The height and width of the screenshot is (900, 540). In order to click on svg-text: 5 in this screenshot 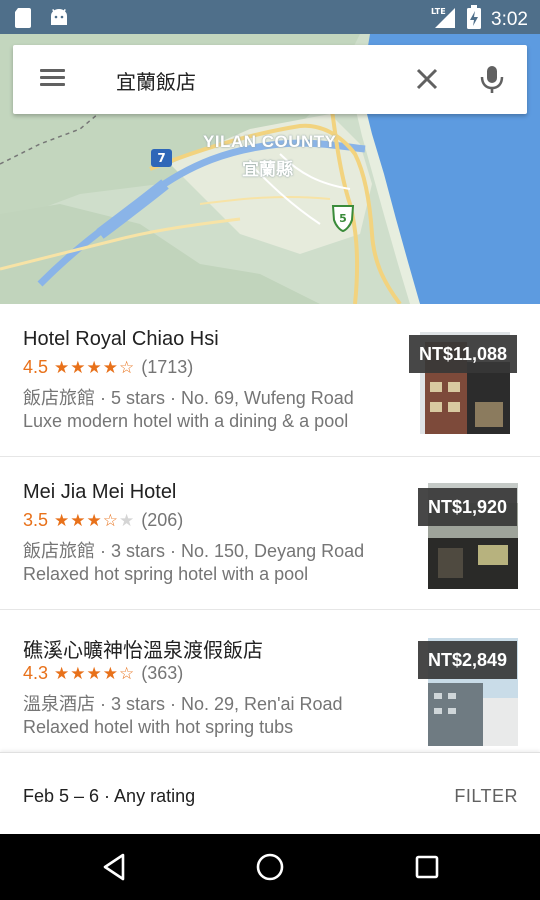, I will do `click(343, 218)`.